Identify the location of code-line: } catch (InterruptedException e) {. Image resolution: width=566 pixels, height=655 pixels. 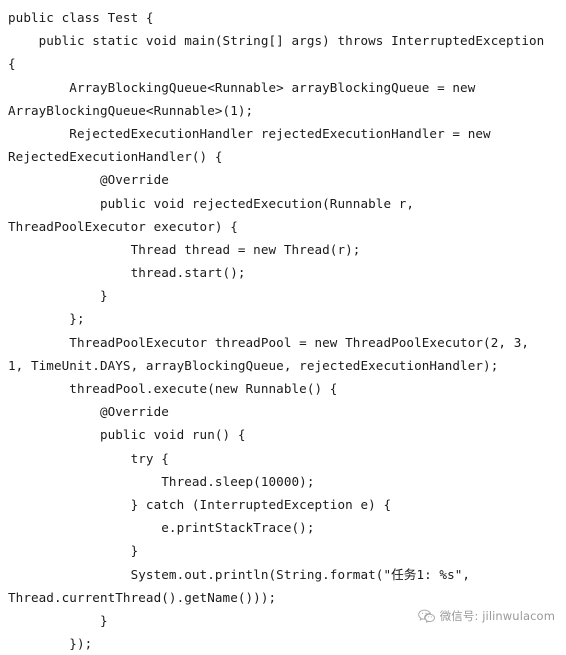
(200, 504).